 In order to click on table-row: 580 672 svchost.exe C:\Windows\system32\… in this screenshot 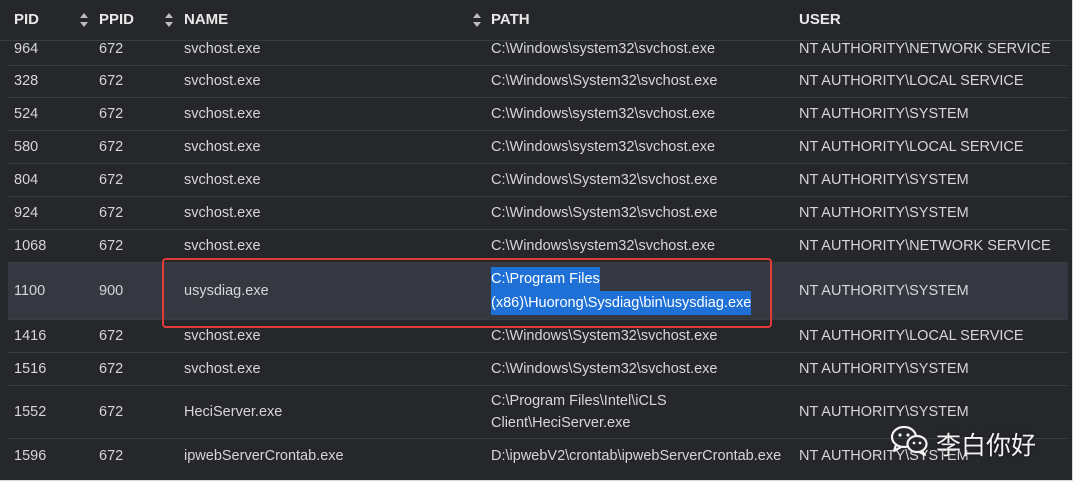, I will do `click(538, 147)`.